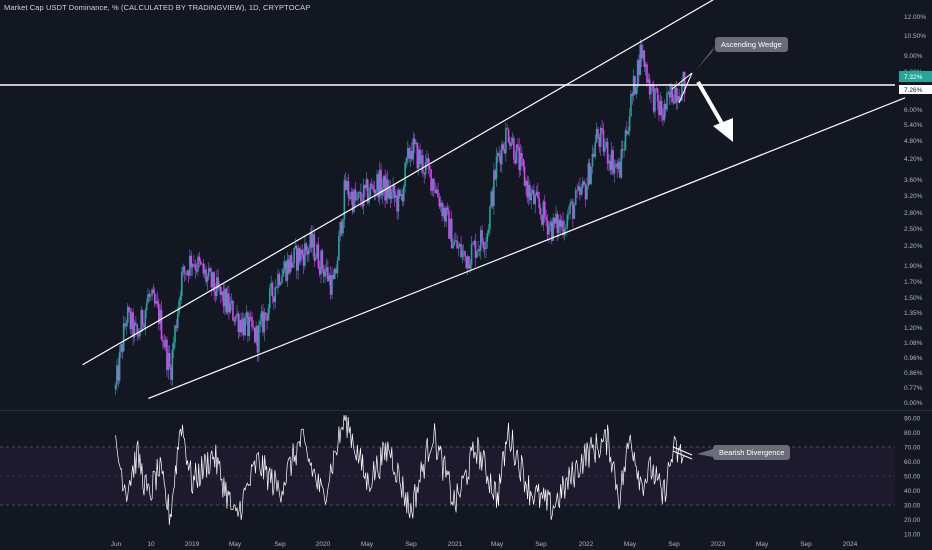 This screenshot has height=550, width=932. I want to click on time-axis-tick-label: 2024, so click(850, 544).